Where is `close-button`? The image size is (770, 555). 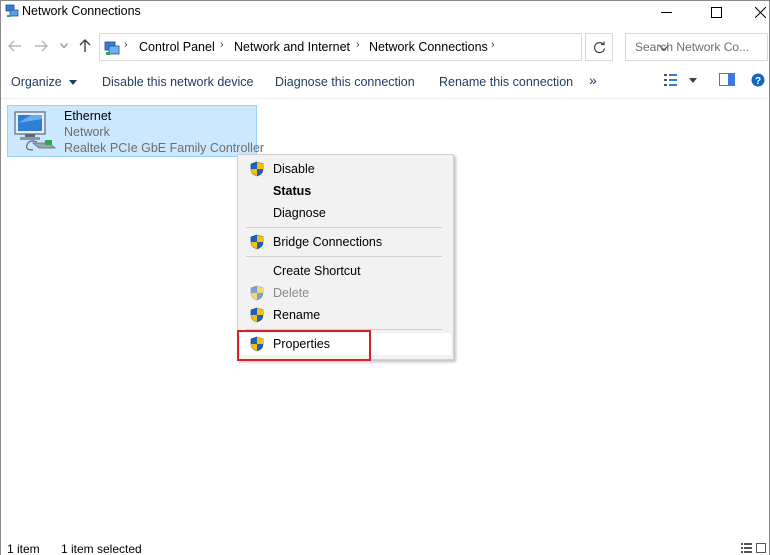 close-button is located at coordinates (753, 12).